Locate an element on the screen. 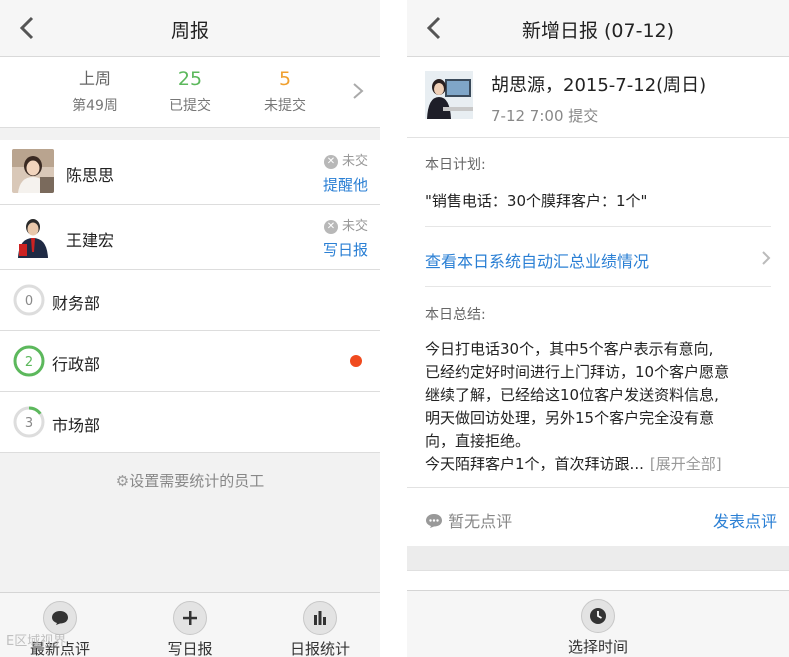 The image size is (789, 657). summary-line: 已经约定好时间进行上门拜访，10个客户愿意 is located at coordinates (577, 372).